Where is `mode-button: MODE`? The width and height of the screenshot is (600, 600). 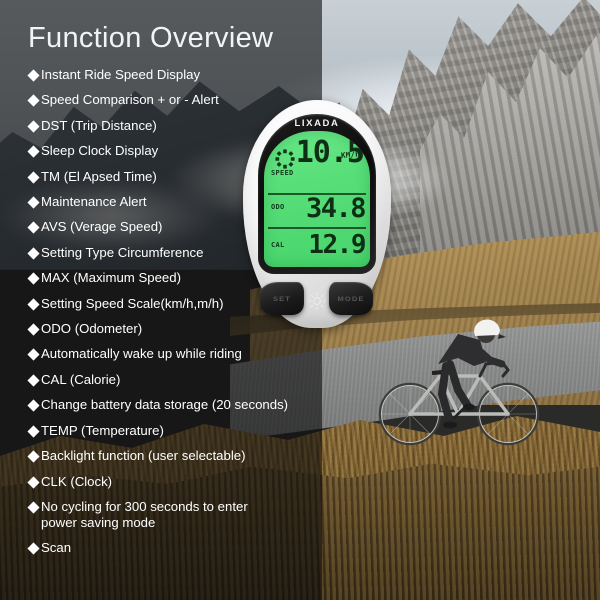 mode-button: MODE is located at coordinates (351, 298).